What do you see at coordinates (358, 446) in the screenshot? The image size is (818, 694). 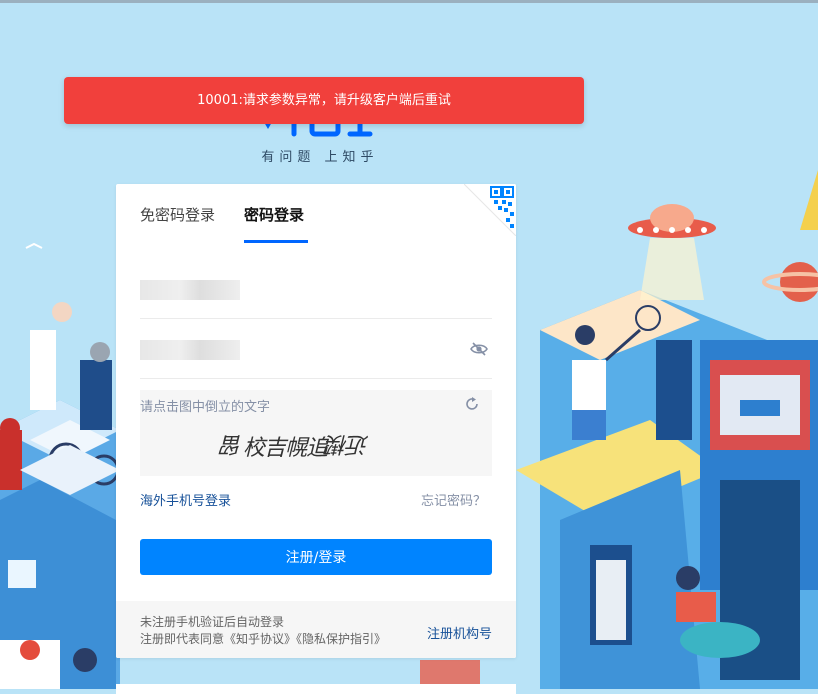 I see `captcha-char: 近` at bounding box center [358, 446].